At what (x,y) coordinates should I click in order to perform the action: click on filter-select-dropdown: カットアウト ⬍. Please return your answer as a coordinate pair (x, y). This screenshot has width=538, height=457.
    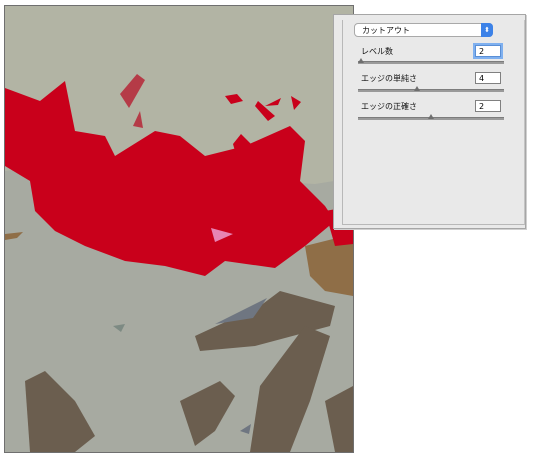
    Looking at the image, I should click on (423, 30).